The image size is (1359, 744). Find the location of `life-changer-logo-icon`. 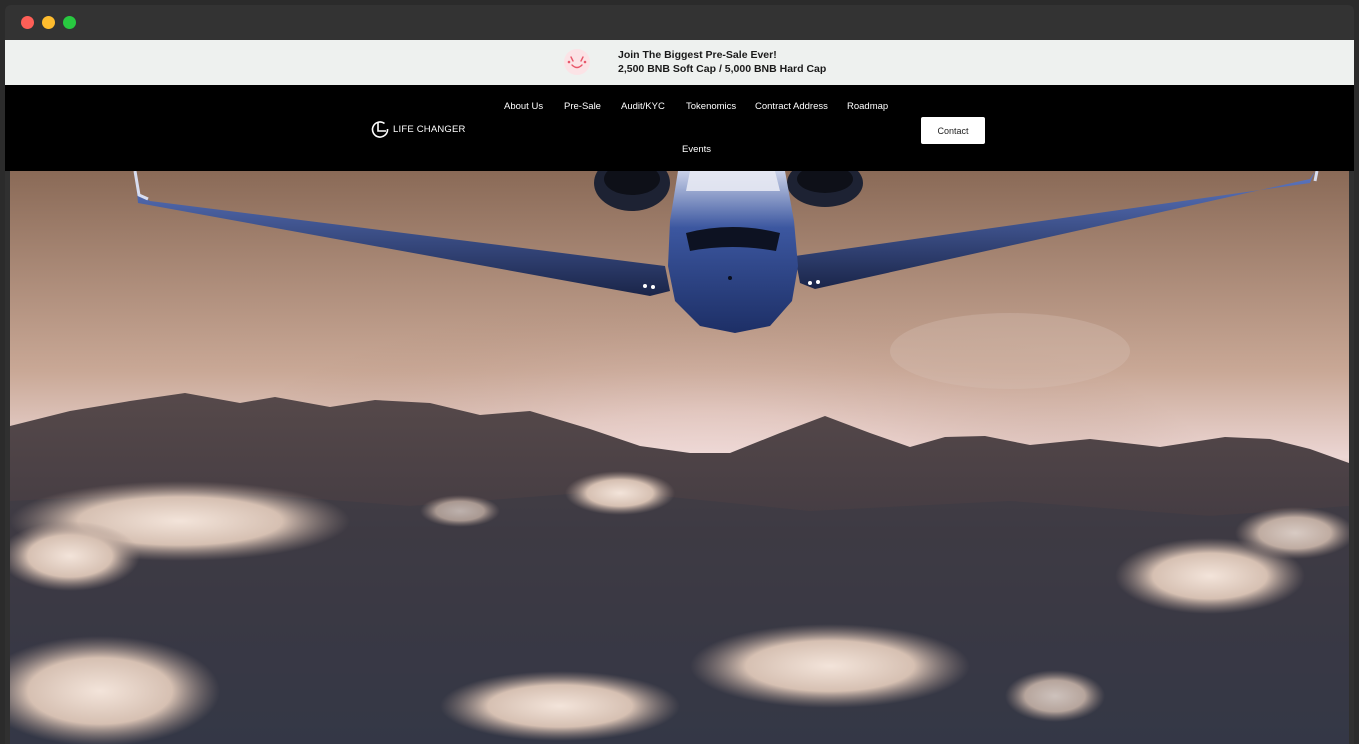

life-changer-logo-icon is located at coordinates (380, 129).